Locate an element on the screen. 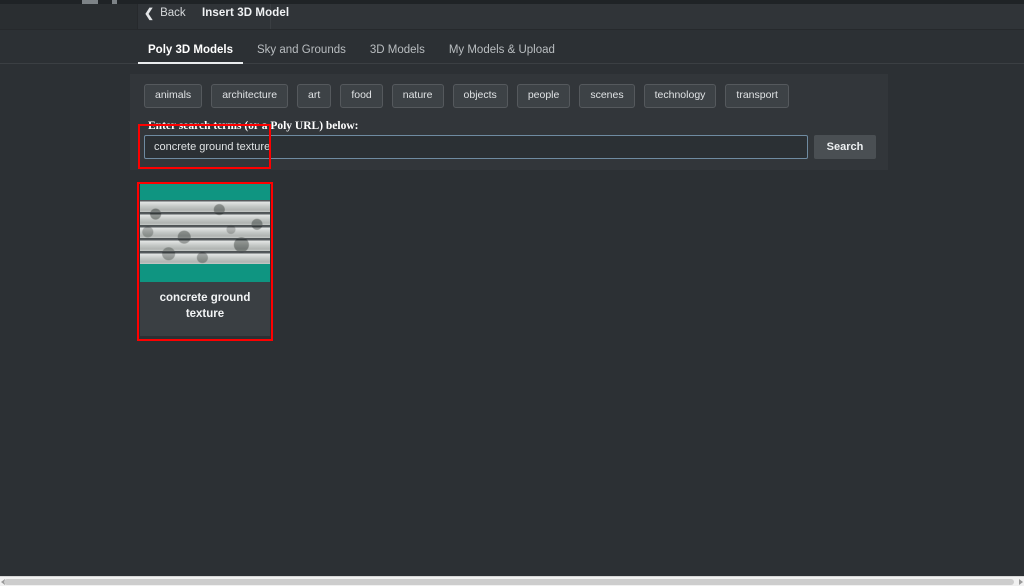 The image size is (1024, 586). tab-poly-3d-models: Poly 3D Models is located at coordinates (190, 54).